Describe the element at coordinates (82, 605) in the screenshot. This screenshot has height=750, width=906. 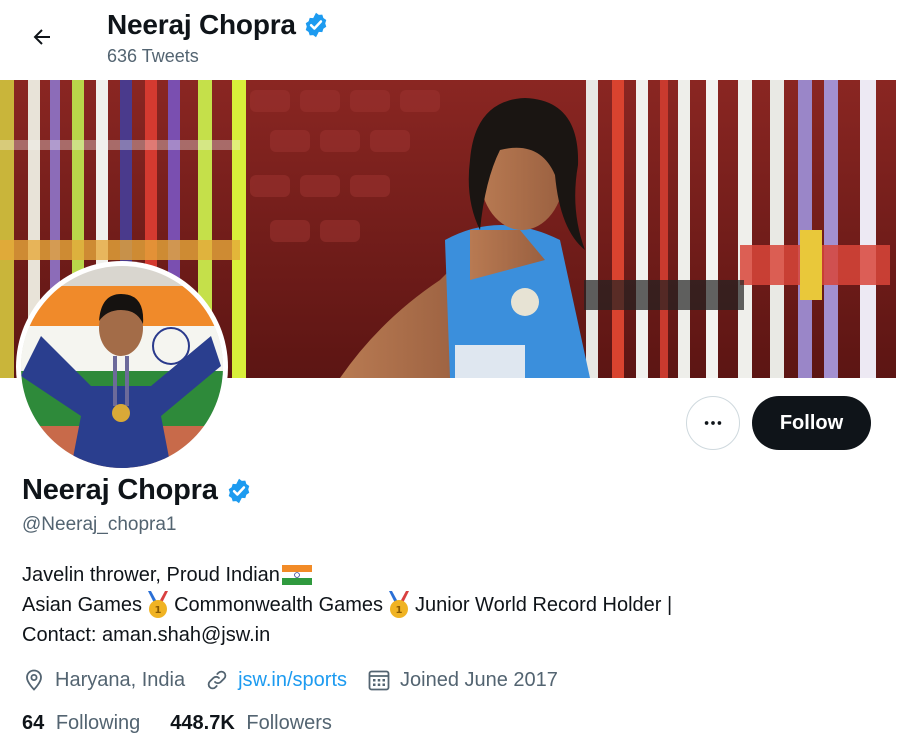
I see `bio-text-2a: Asian Games` at that location.